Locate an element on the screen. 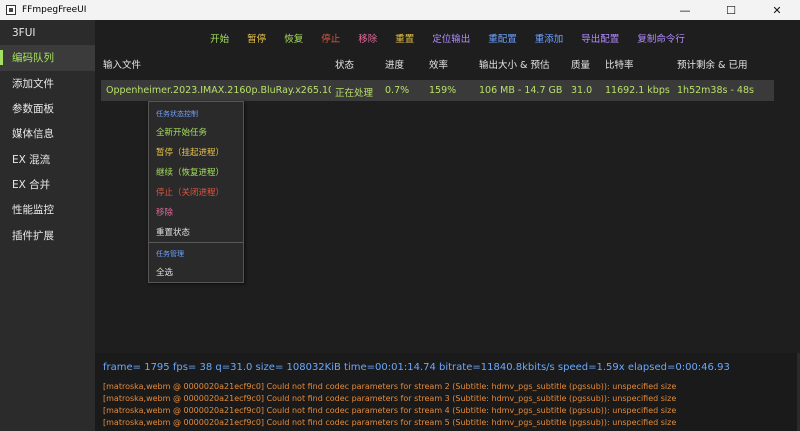 This screenshot has height=431, width=800. cell-quality: 31.0 is located at coordinates (582, 90).